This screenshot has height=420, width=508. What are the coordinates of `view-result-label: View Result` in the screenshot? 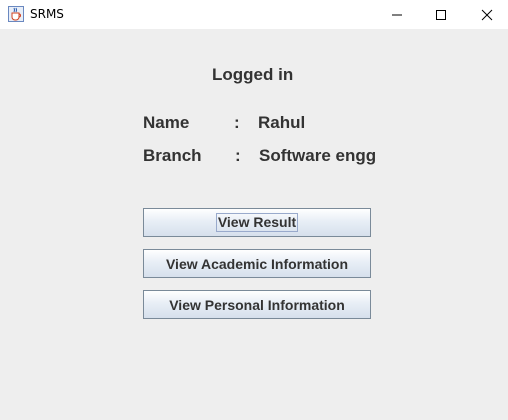 It's located at (257, 222).